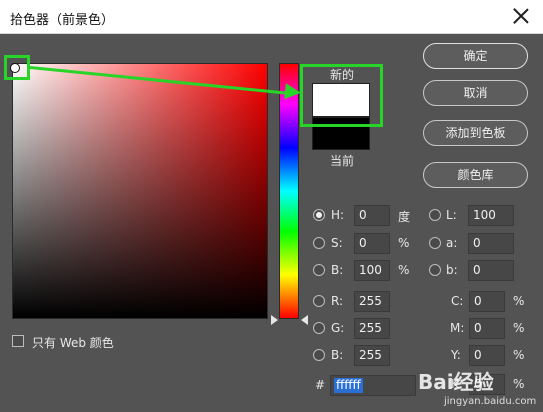 The image size is (543, 412). Describe the element at coordinates (452, 243) in the screenshot. I see `lab-a-label: a:` at that location.